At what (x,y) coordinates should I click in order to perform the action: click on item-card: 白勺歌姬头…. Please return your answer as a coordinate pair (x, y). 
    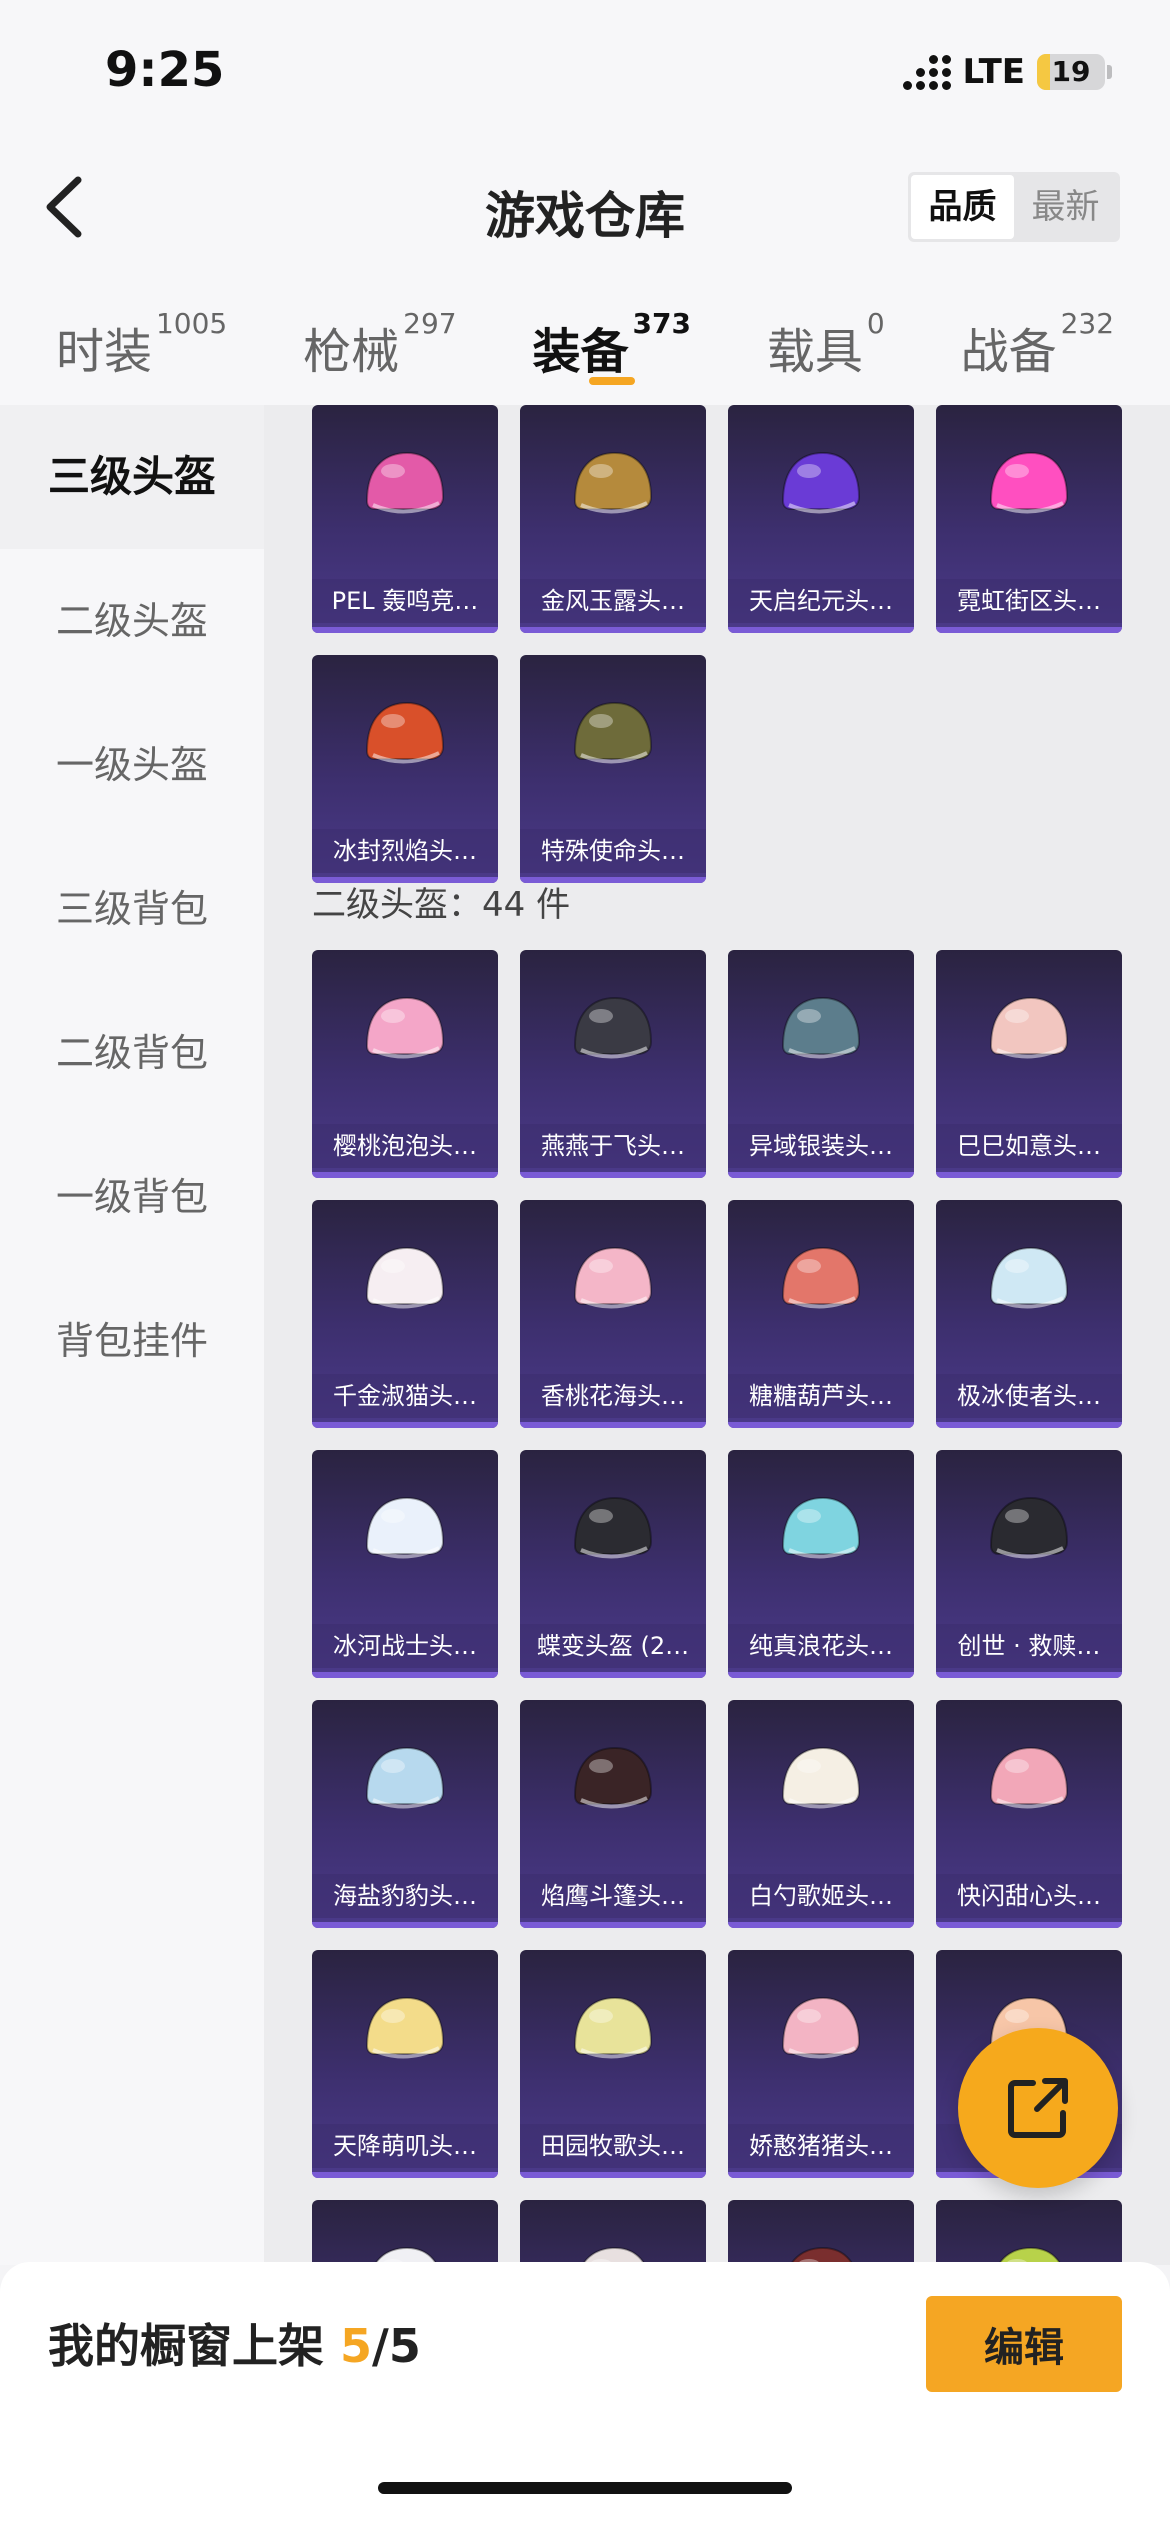
    Looking at the image, I should click on (821, 1814).